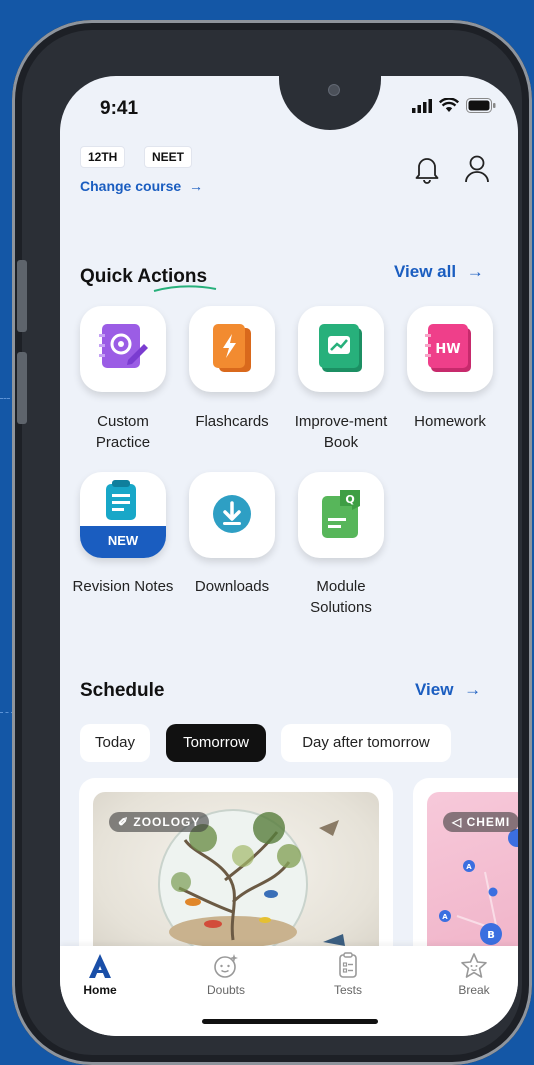  I want to click on nav-doubts: Doubts, so click(226, 974).